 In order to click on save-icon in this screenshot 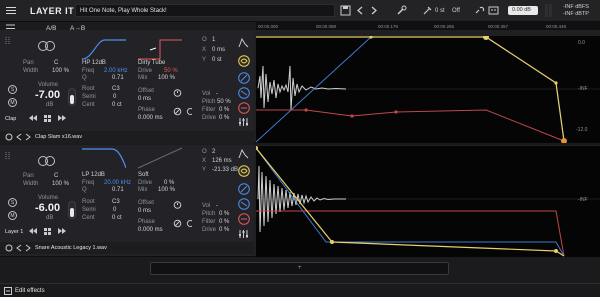, I will do `click(345, 10)`.